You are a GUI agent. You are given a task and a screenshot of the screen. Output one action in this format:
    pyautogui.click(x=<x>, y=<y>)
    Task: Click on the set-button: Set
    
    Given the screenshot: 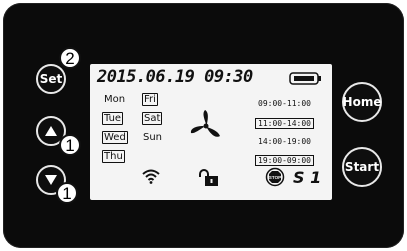 What is the action you would take?
    pyautogui.click(x=51, y=79)
    